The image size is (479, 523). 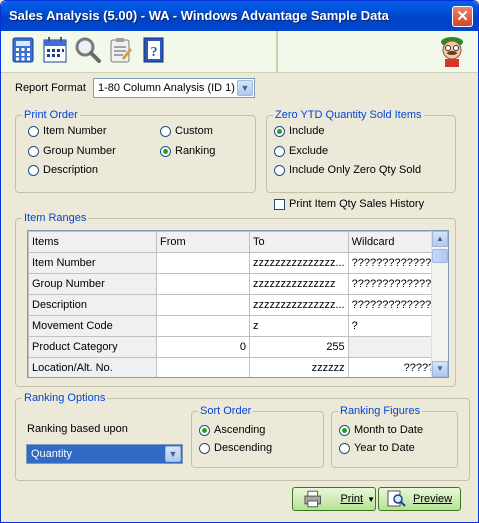 I want to click on row-label: Location/Alt. No., so click(x=92, y=367).